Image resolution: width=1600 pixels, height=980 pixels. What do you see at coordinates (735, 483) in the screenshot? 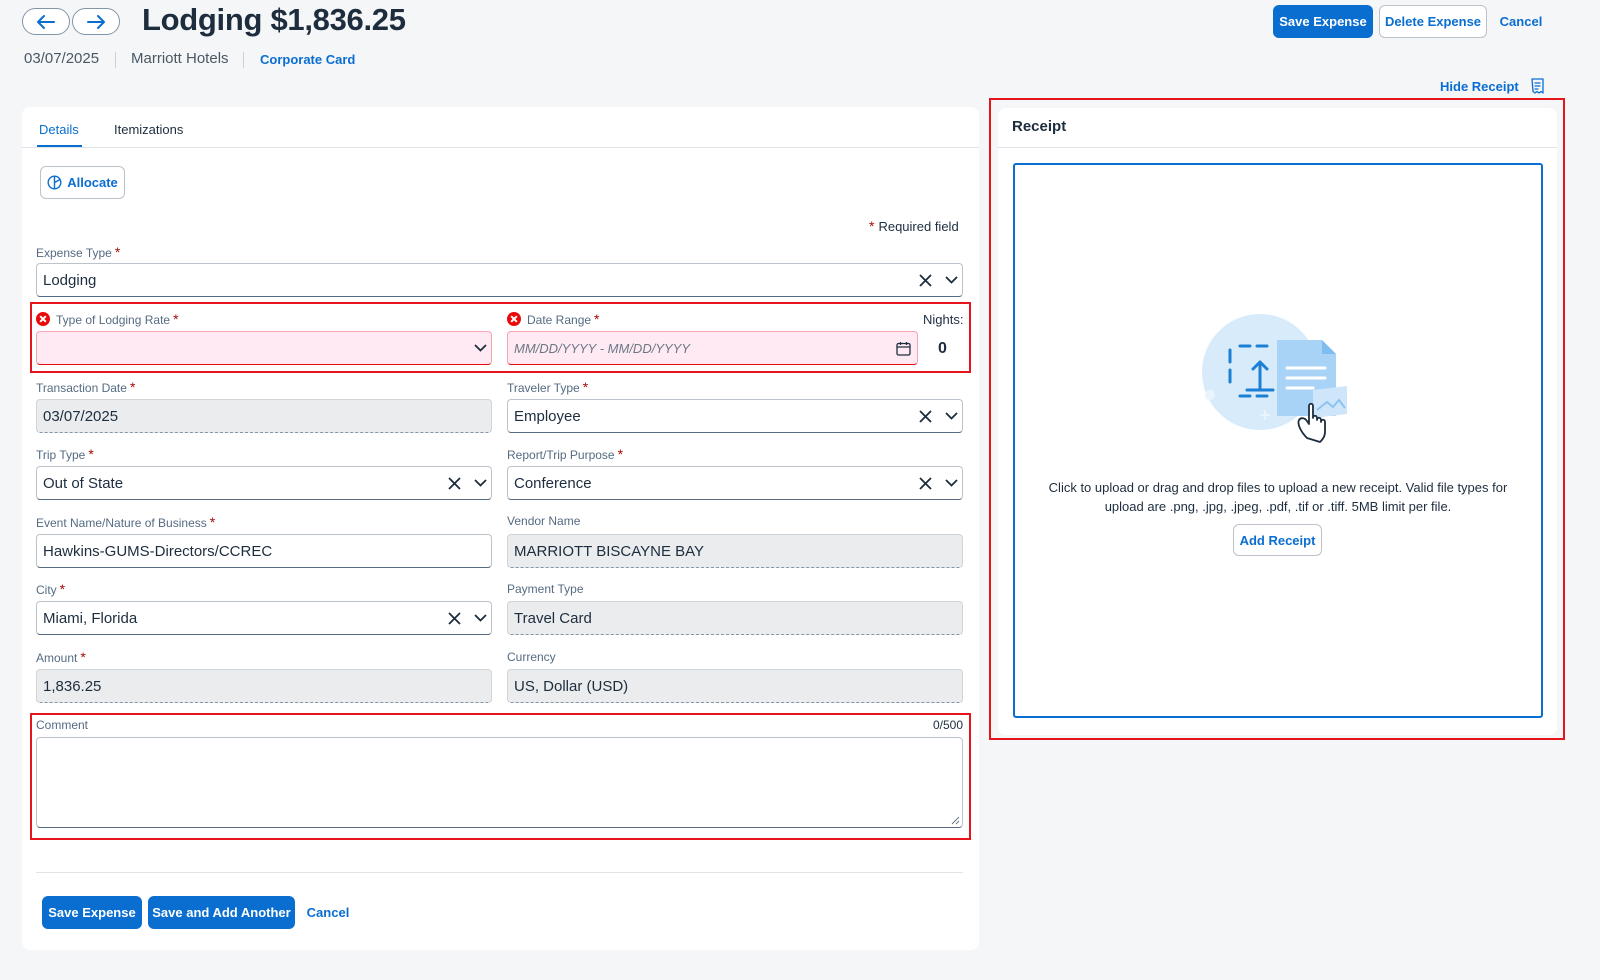
I see `trip-purpose-select: Conference` at bounding box center [735, 483].